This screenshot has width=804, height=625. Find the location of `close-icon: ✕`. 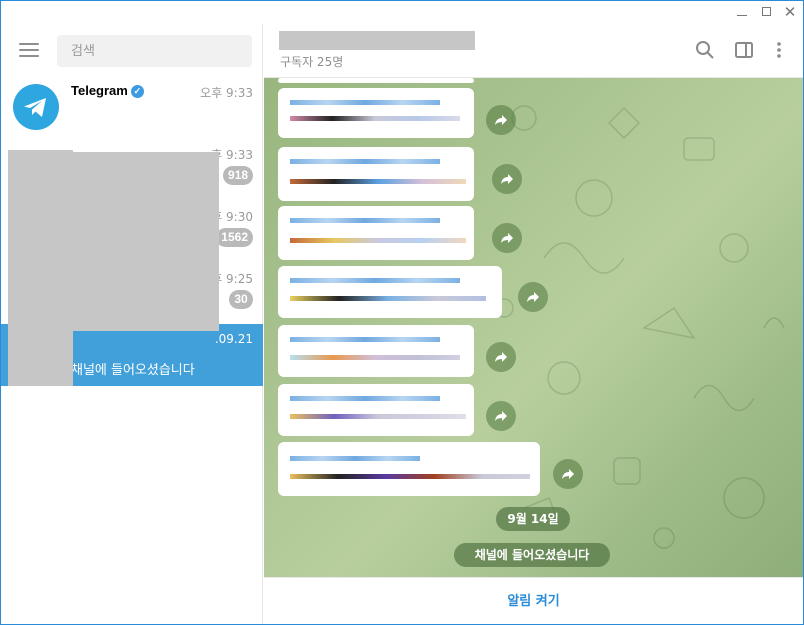

close-icon: ✕ is located at coordinates (790, 12).